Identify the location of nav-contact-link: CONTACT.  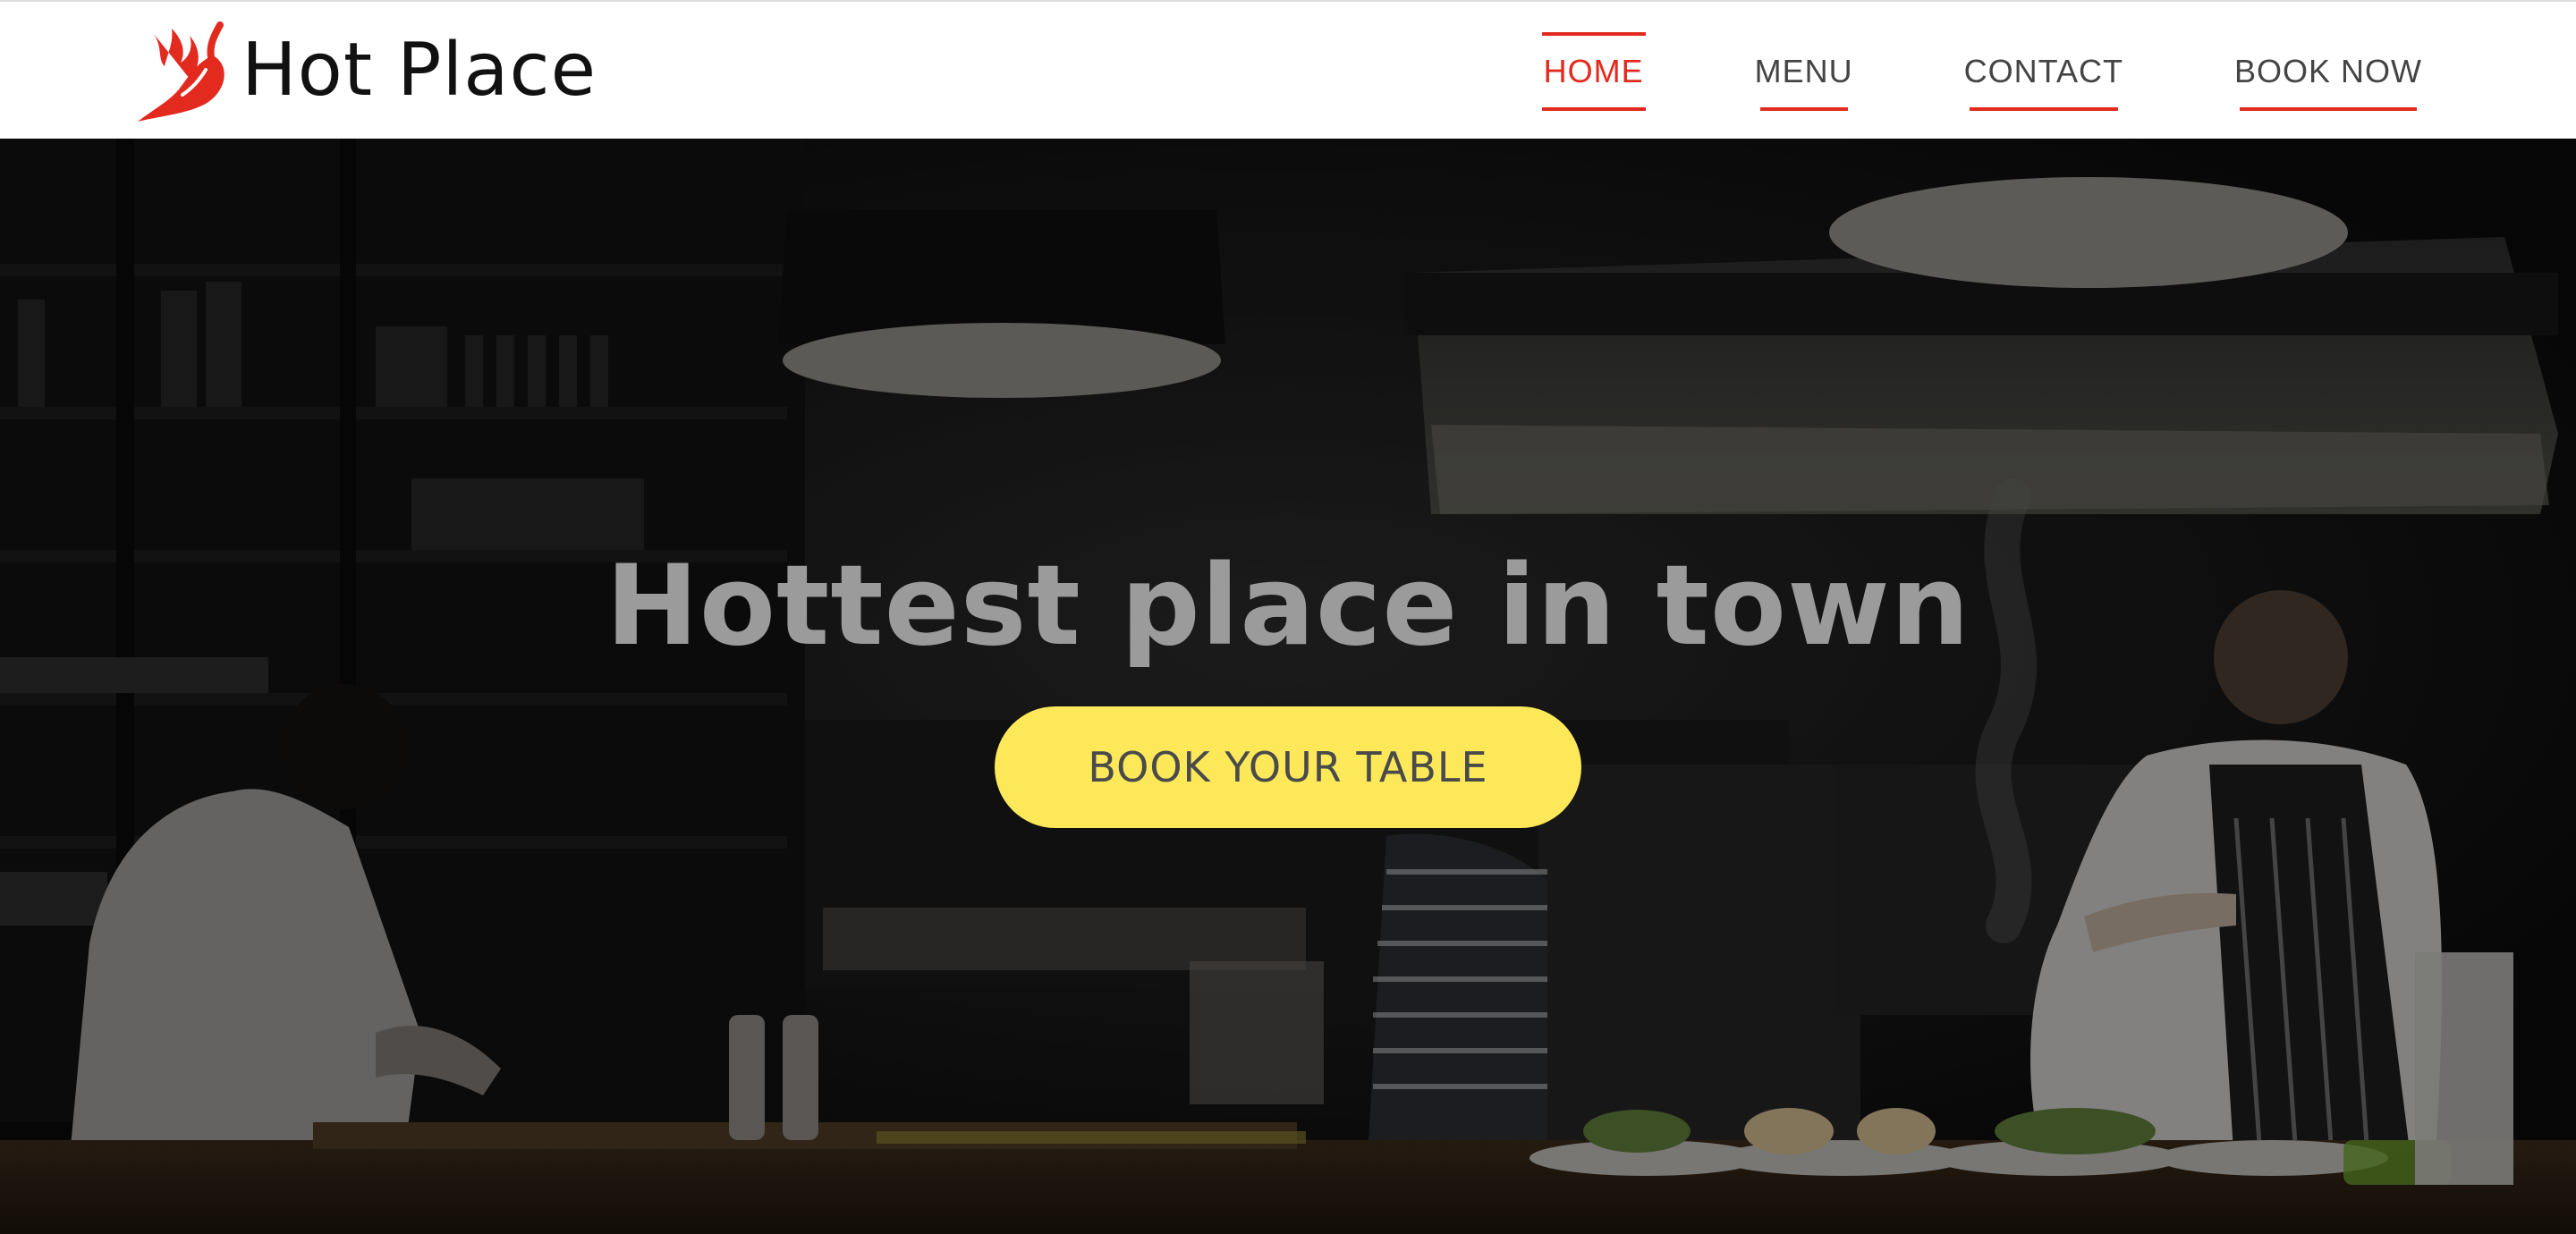
(2043, 83).